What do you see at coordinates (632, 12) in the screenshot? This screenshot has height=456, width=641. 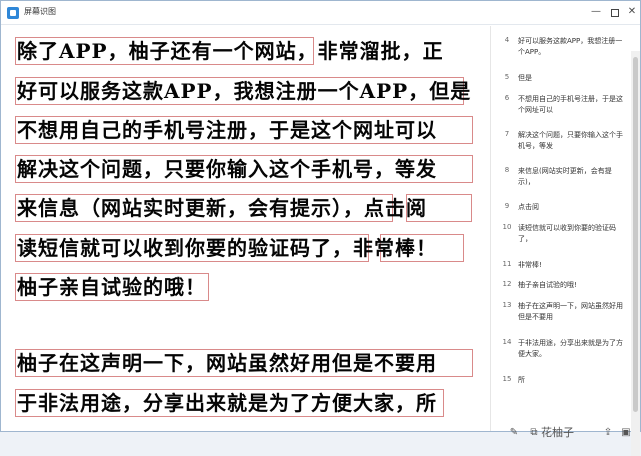 I see `close-button: ✕` at bounding box center [632, 12].